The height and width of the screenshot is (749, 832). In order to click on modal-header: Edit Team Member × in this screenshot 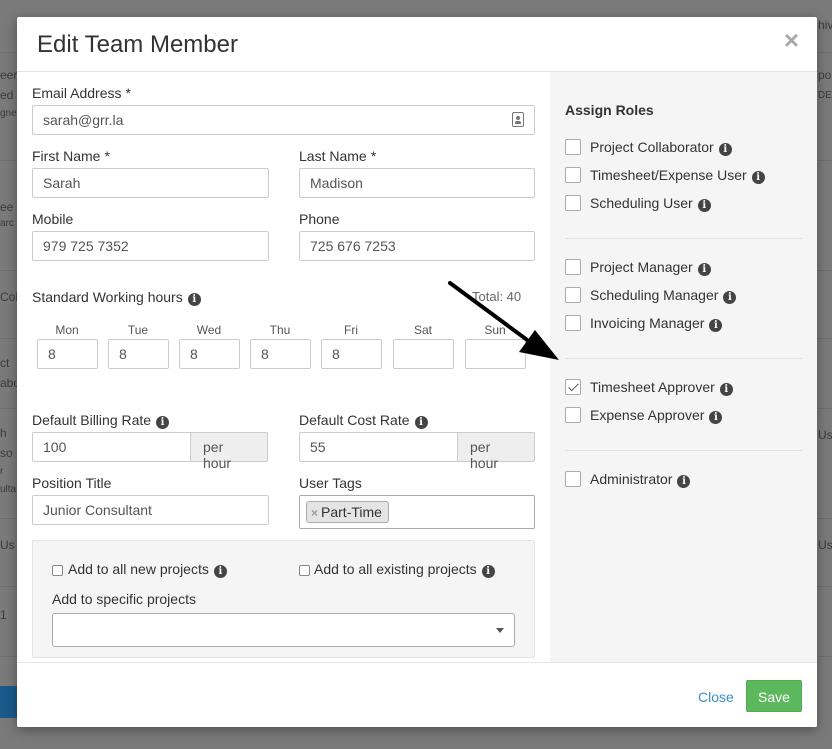, I will do `click(417, 44)`.